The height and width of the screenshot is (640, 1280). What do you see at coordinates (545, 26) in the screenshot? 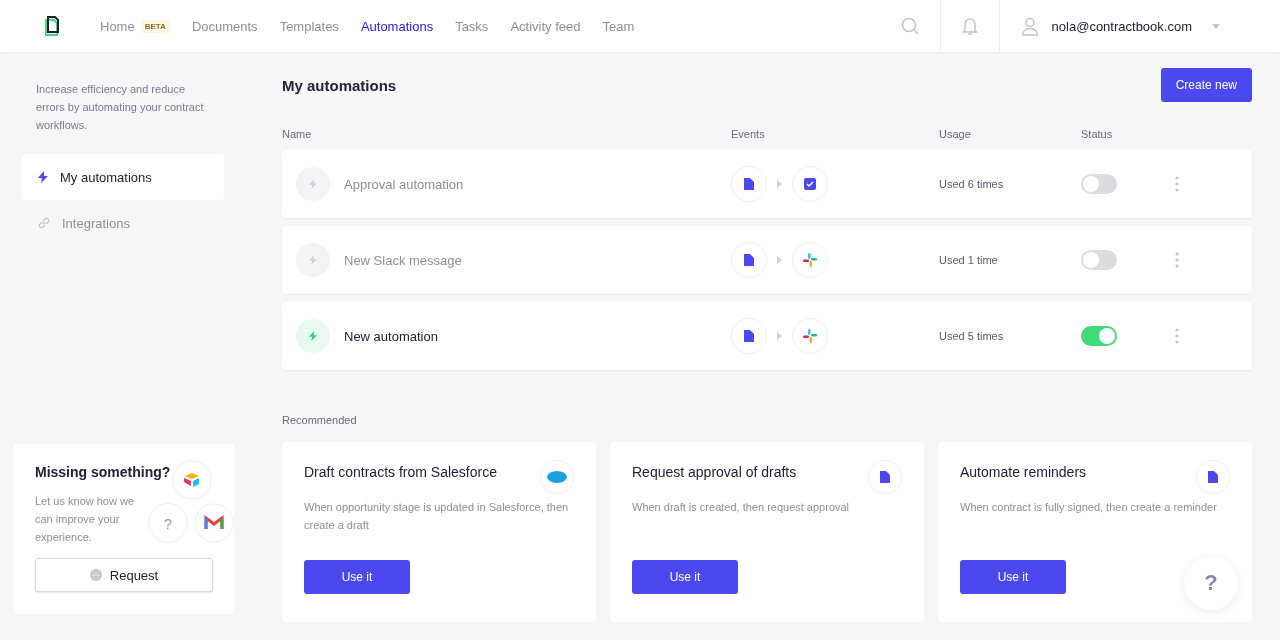
I see `nav-link: Activity feed` at bounding box center [545, 26].